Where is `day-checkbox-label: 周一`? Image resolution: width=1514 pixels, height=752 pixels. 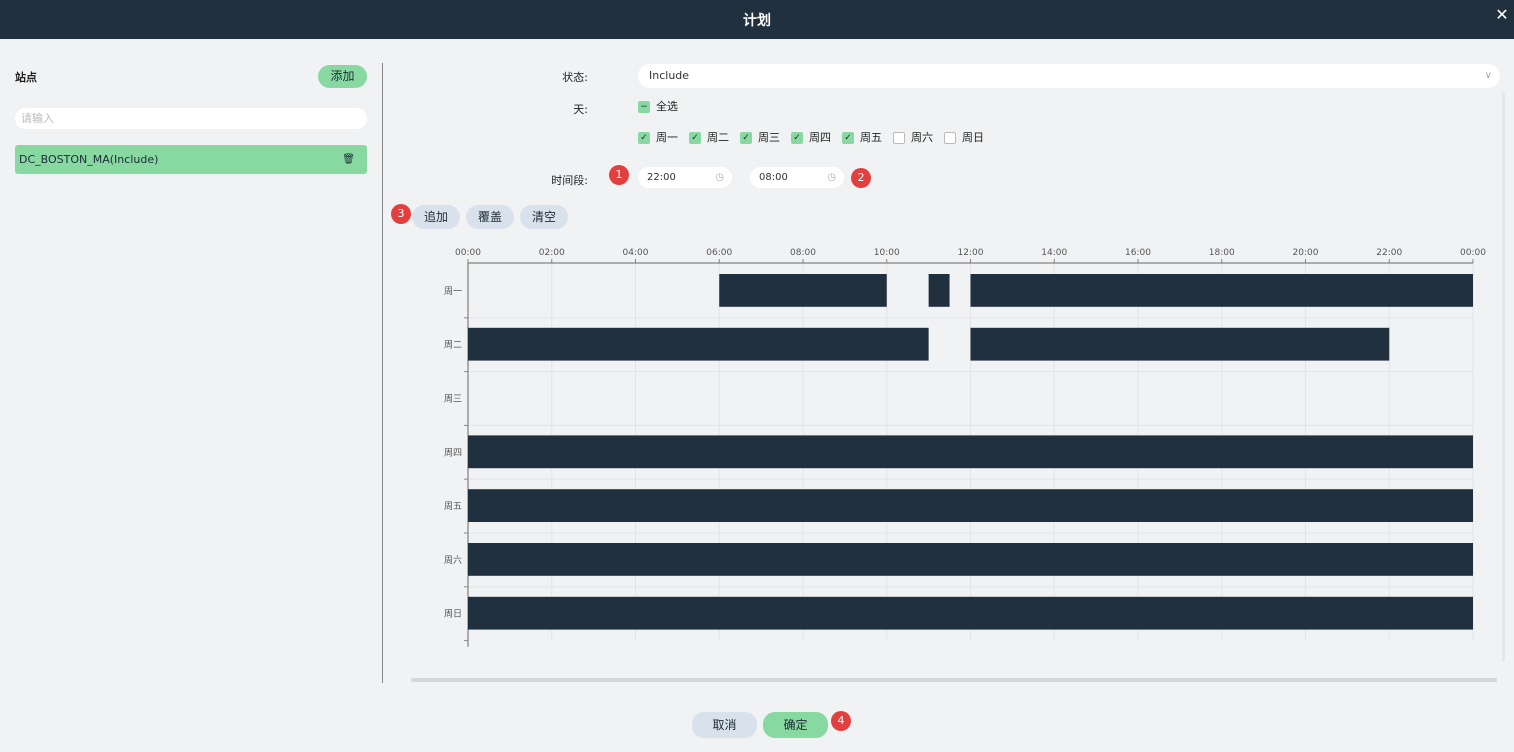
day-checkbox-label: 周一 is located at coordinates (667, 137).